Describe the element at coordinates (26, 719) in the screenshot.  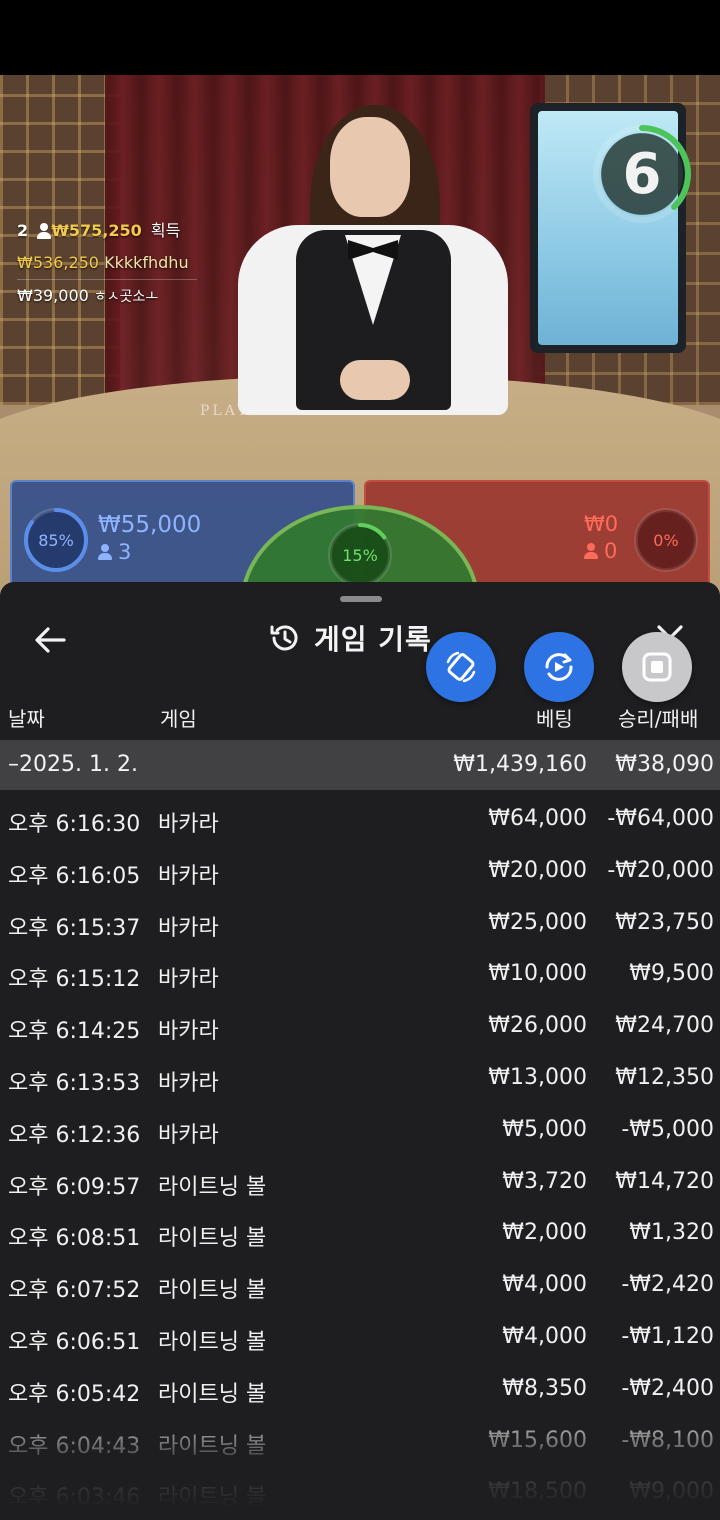
I see `column-header-date: 날짜` at that location.